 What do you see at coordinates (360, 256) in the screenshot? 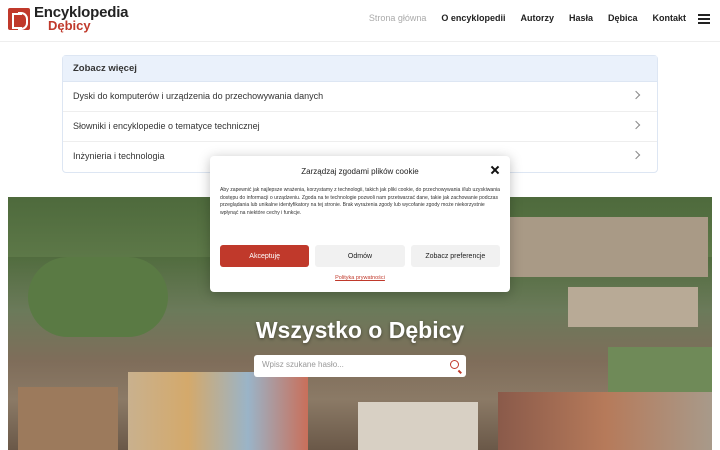
I see `deny-button: Odmów` at bounding box center [360, 256].